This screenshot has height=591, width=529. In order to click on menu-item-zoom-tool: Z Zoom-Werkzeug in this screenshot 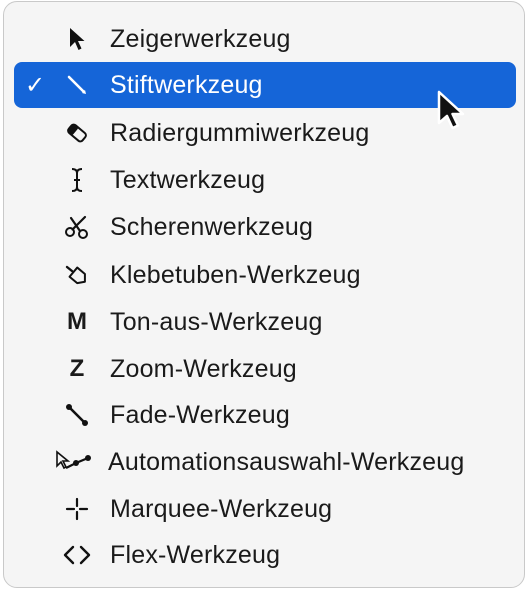, I will do `click(265, 369)`.